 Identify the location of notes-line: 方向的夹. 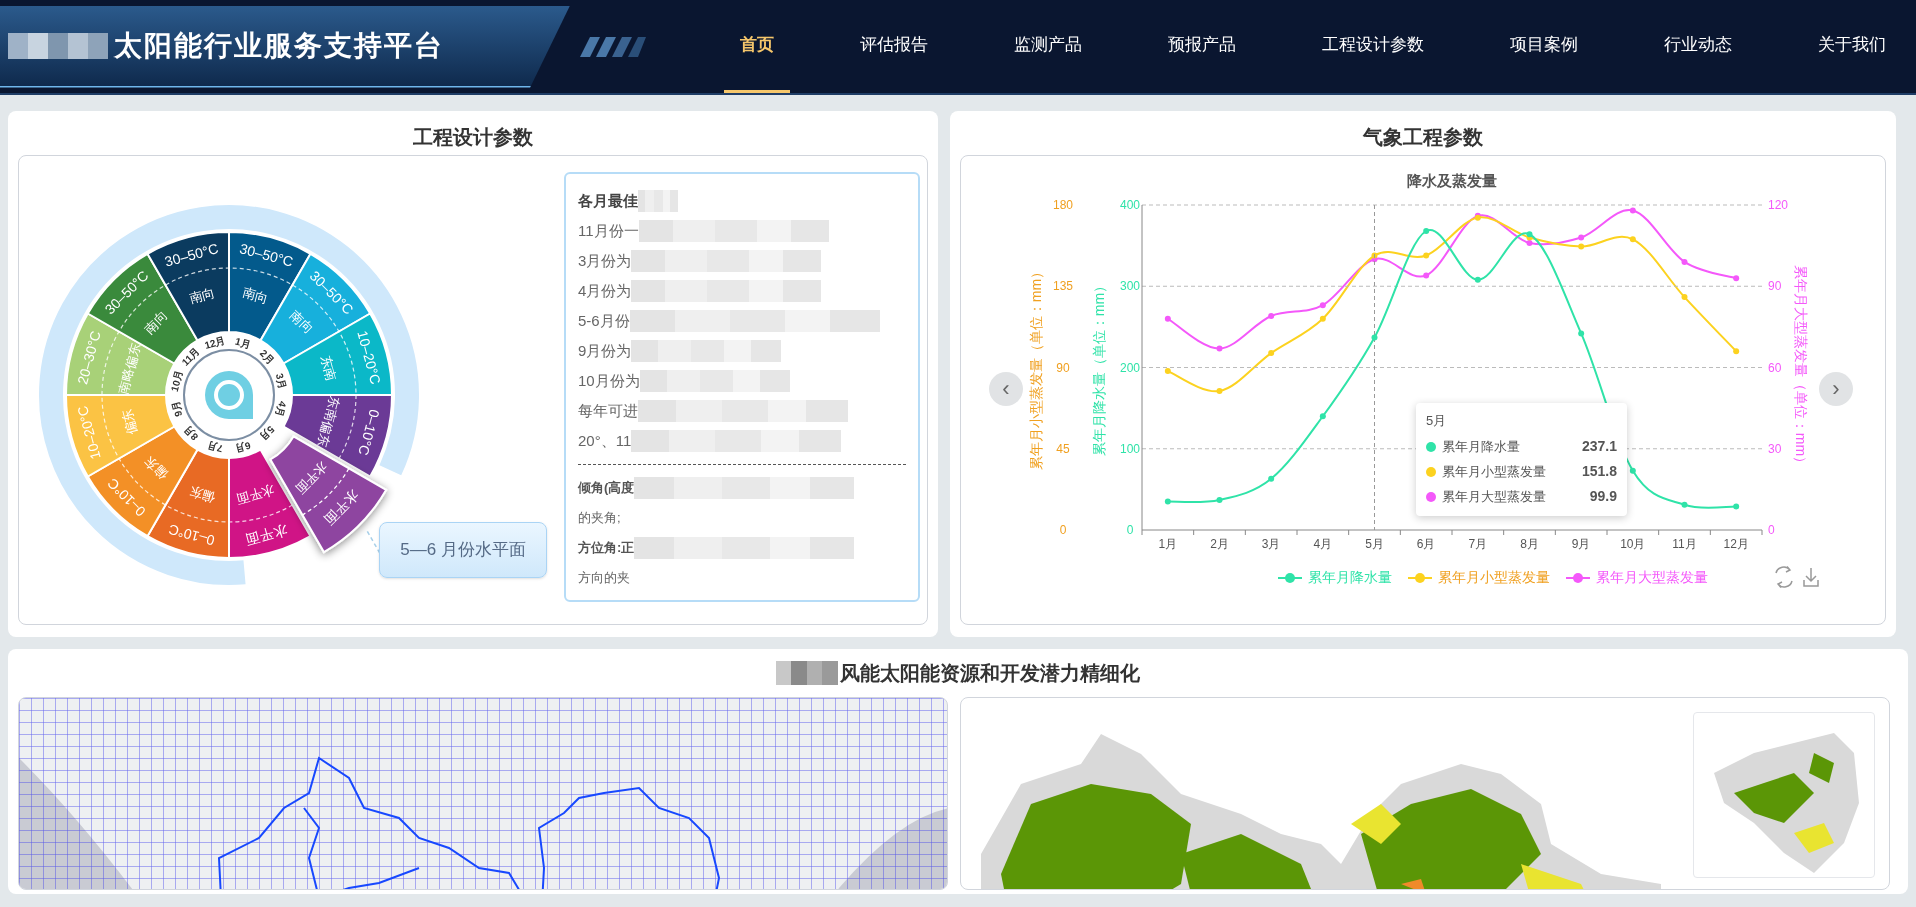
(604, 578).